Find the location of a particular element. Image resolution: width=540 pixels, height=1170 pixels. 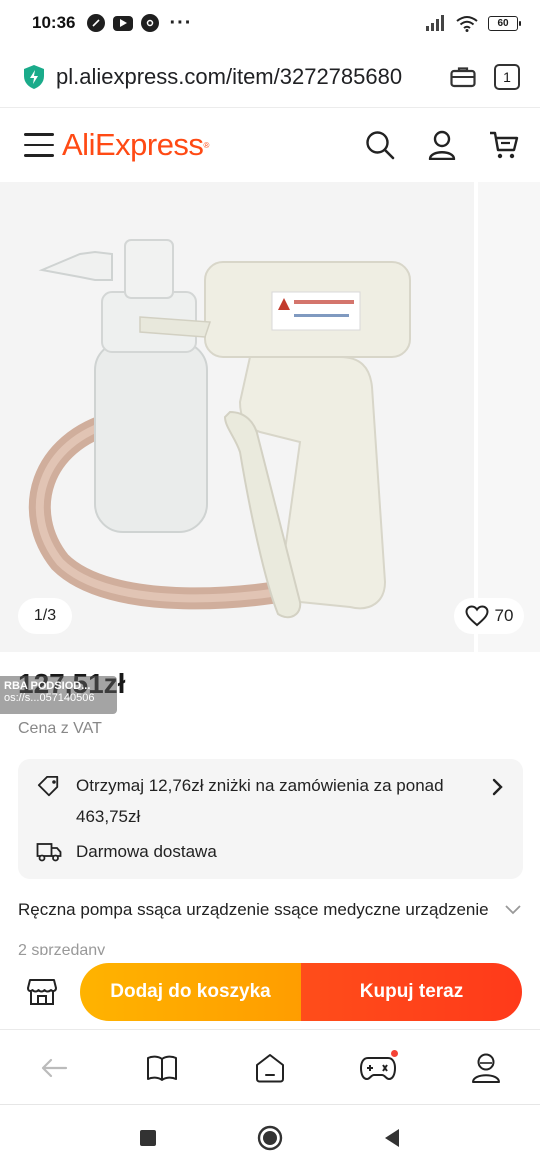

status-bar: 10:36 ··· 60 is located at coordinates (270, 23).